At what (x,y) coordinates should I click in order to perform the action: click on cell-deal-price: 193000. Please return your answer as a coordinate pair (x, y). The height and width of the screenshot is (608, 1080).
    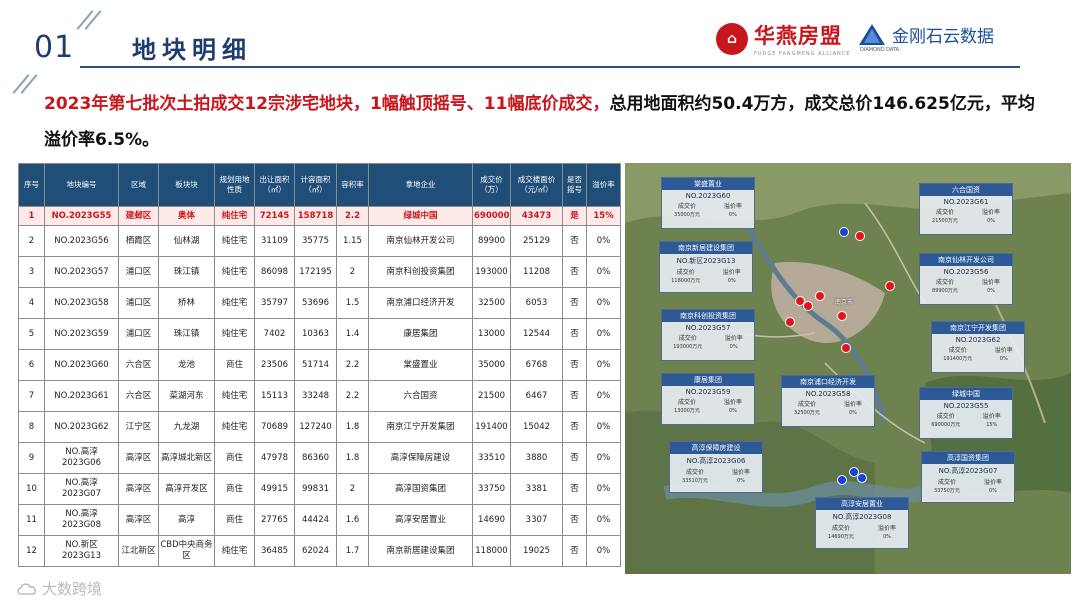
    Looking at the image, I should click on (491, 272).